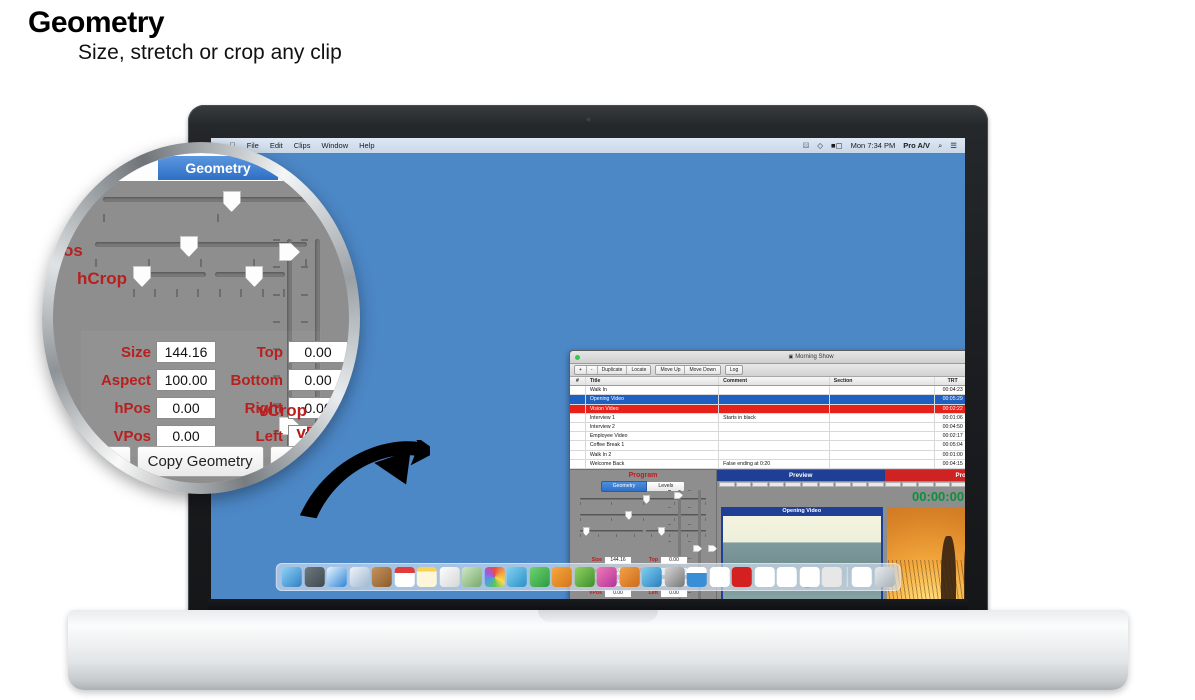 The width and height of the screenshot is (1195, 700). I want to click on dock-mail-icon, so click(359, 577).